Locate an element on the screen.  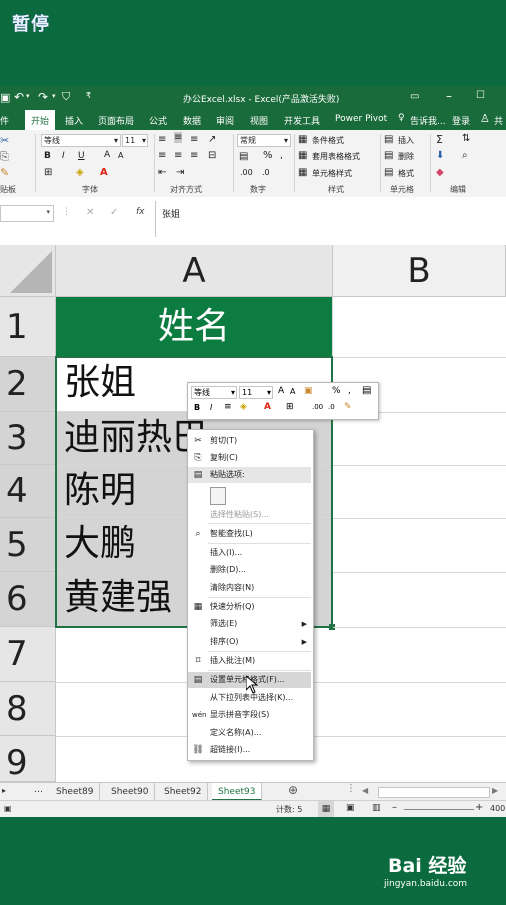
align-left-icon: ≡ is located at coordinates (162, 155).